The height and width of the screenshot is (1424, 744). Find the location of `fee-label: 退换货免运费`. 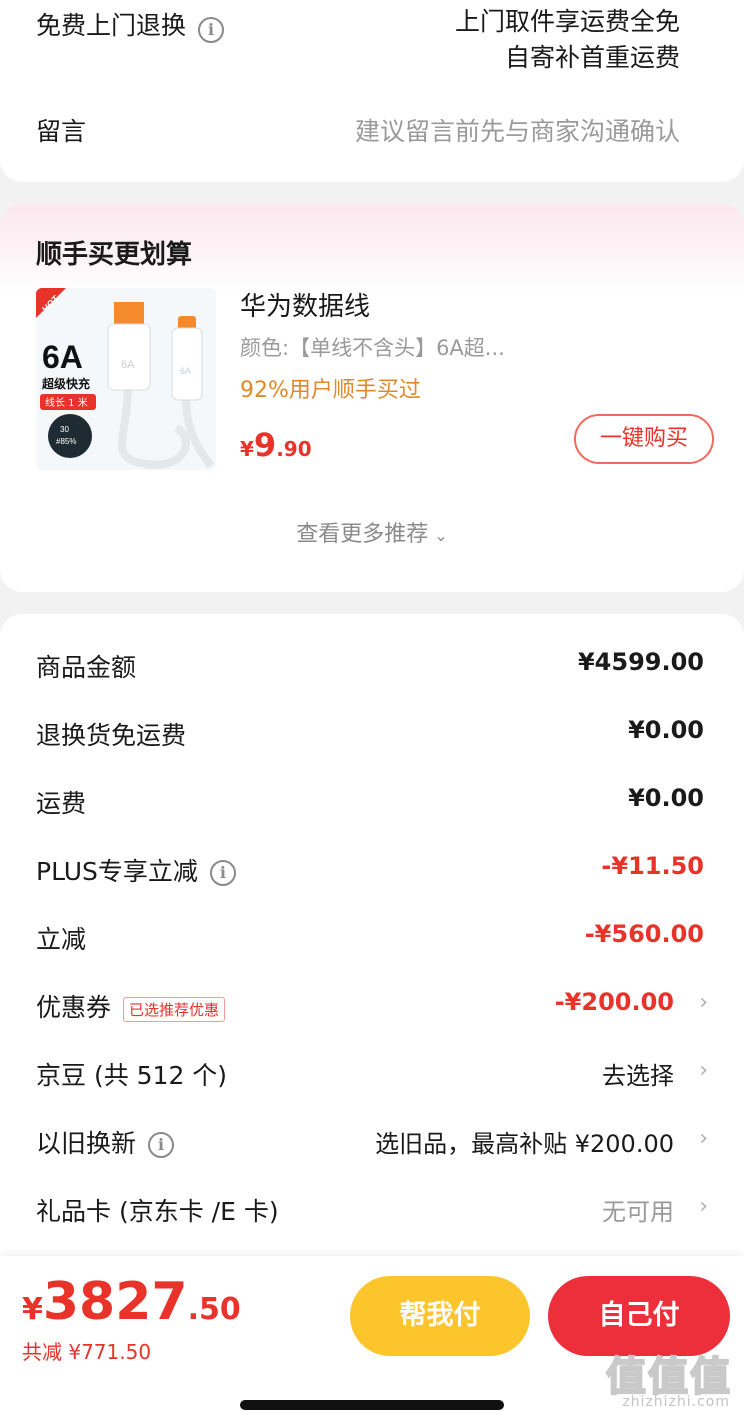

fee-label: 退换货免运费 is located at coordinates (111, 734).